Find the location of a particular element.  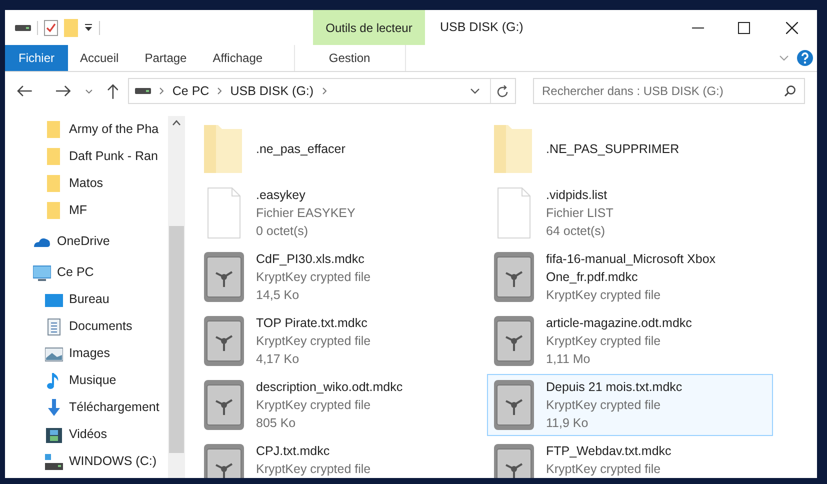

file-item: FTP_Webdav.txt.mdkc KryptKey crypted file is located at coordinates (630, 458).